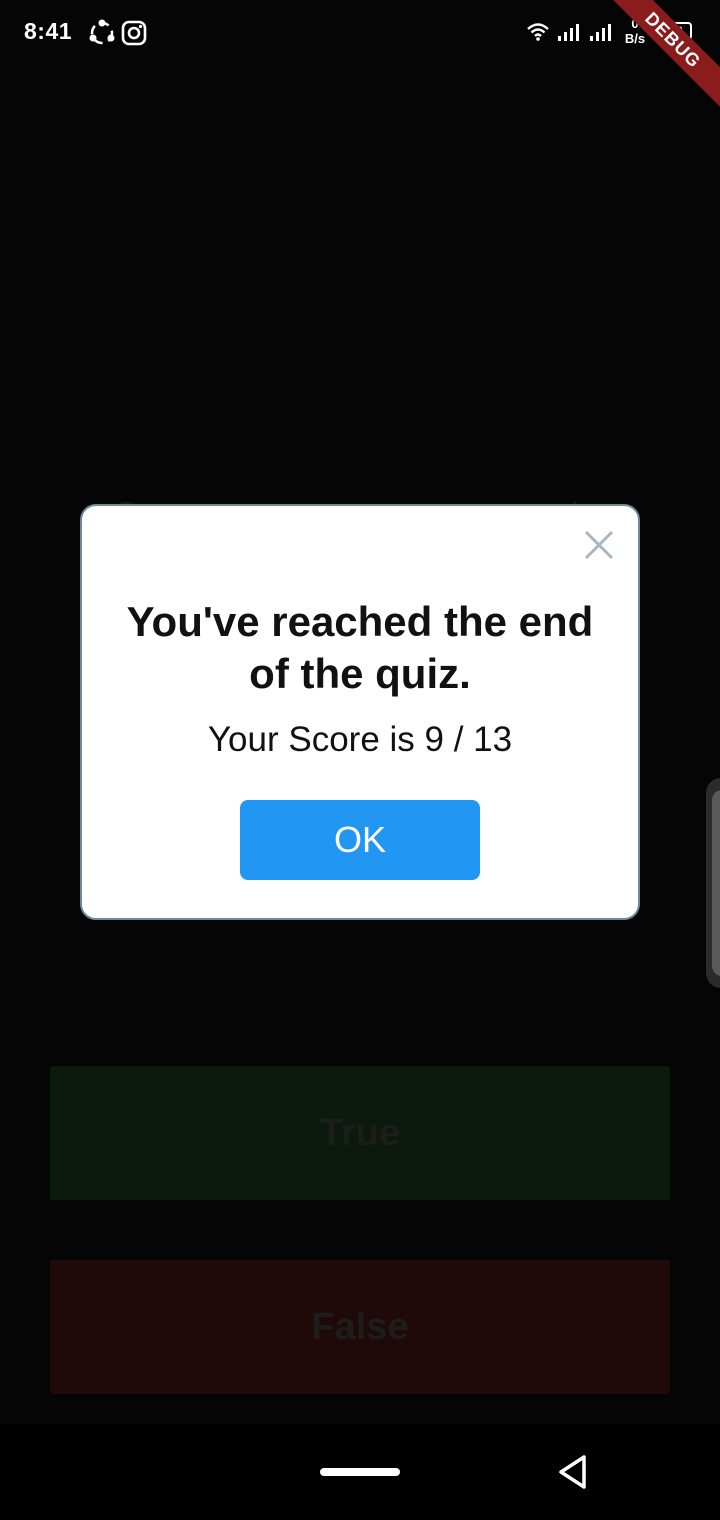 Image resolution: width=720 pixels, height=1520 pixels. I want to click on status-bar: 8:41 0 B/s 23, so click(360, 33).